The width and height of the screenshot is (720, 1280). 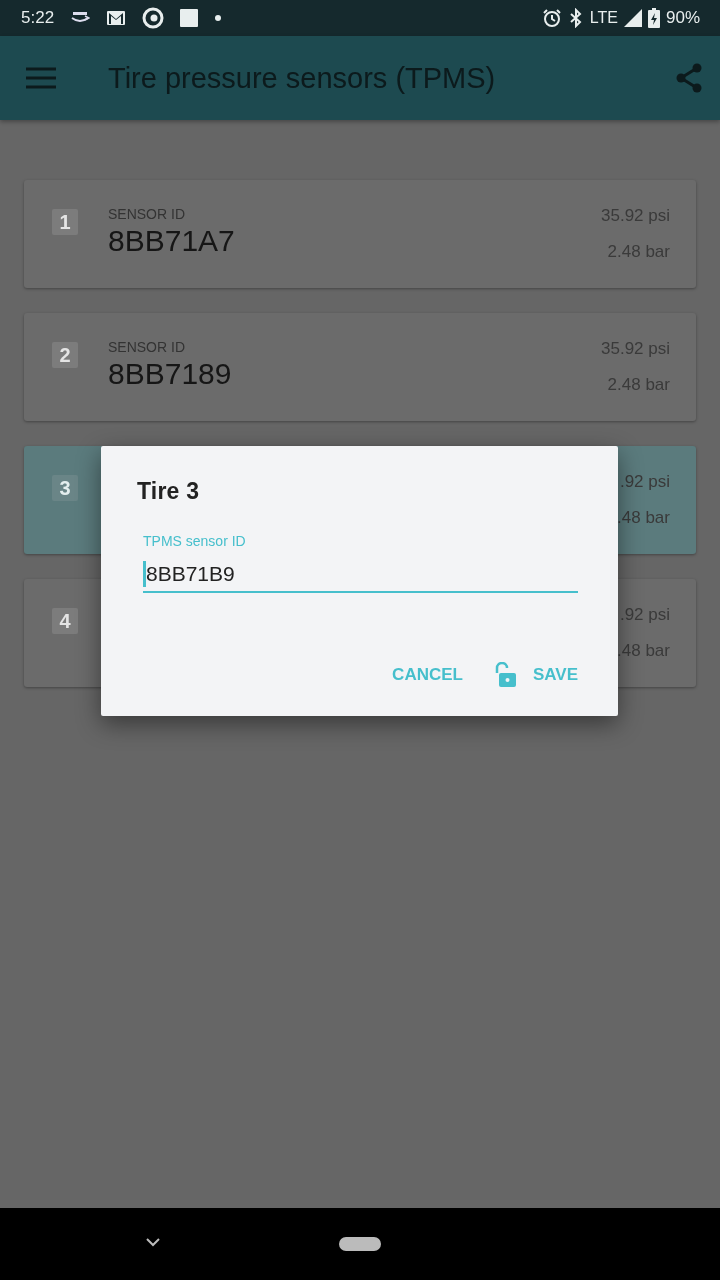 I want to click on dialog-title: Tire 3, so click(x=169, y=491).